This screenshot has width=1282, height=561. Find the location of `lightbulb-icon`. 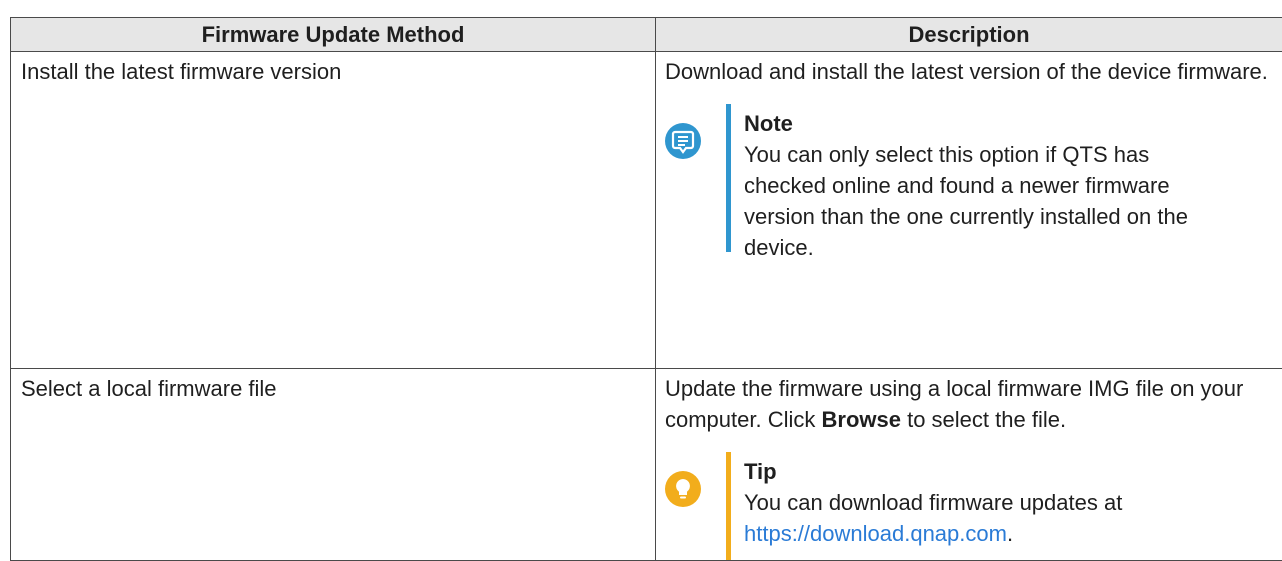

lightbulb-icon is located at coordinates (683, 489).